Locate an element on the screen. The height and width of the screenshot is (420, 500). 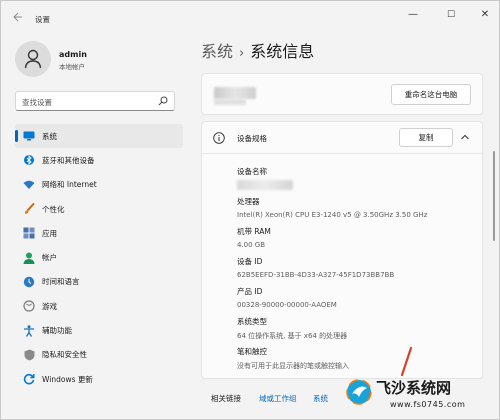
search-input: 查找设置 is located at coordinates (95, 101).